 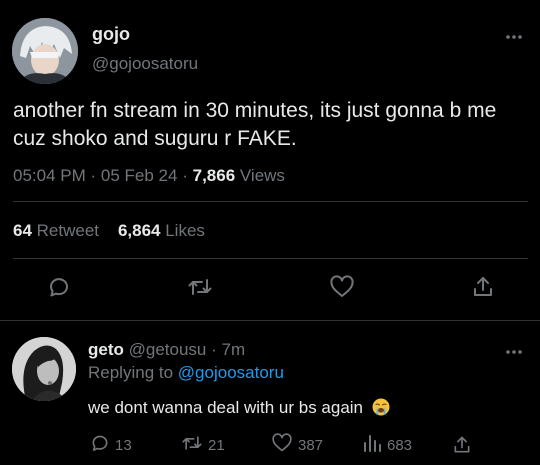 I want to click on retweet-count: 21, so click(x=216, y=445).